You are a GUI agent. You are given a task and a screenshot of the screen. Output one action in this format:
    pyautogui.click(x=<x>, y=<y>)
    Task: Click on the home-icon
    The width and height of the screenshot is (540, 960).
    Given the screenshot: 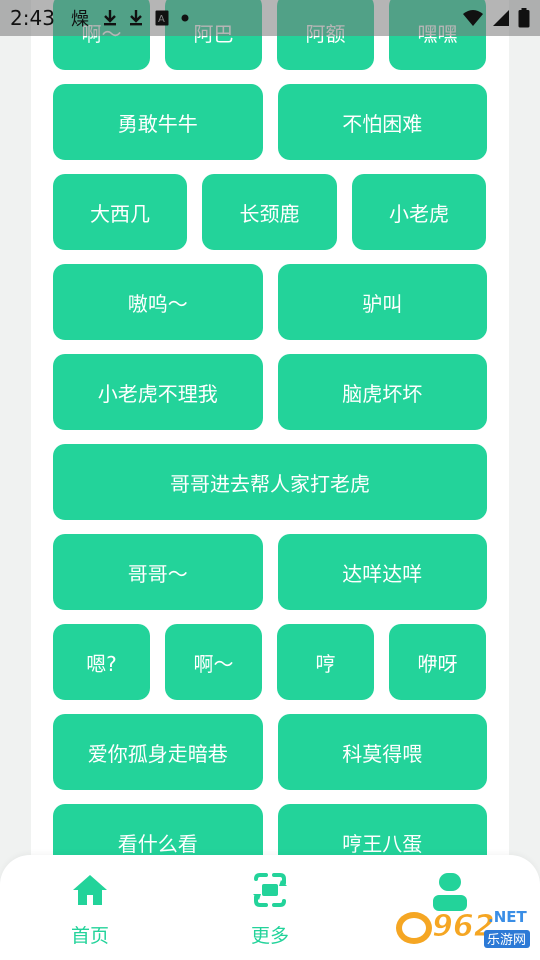 What is the action you would take?
    pyautogui.click(x=90, y=892)
    